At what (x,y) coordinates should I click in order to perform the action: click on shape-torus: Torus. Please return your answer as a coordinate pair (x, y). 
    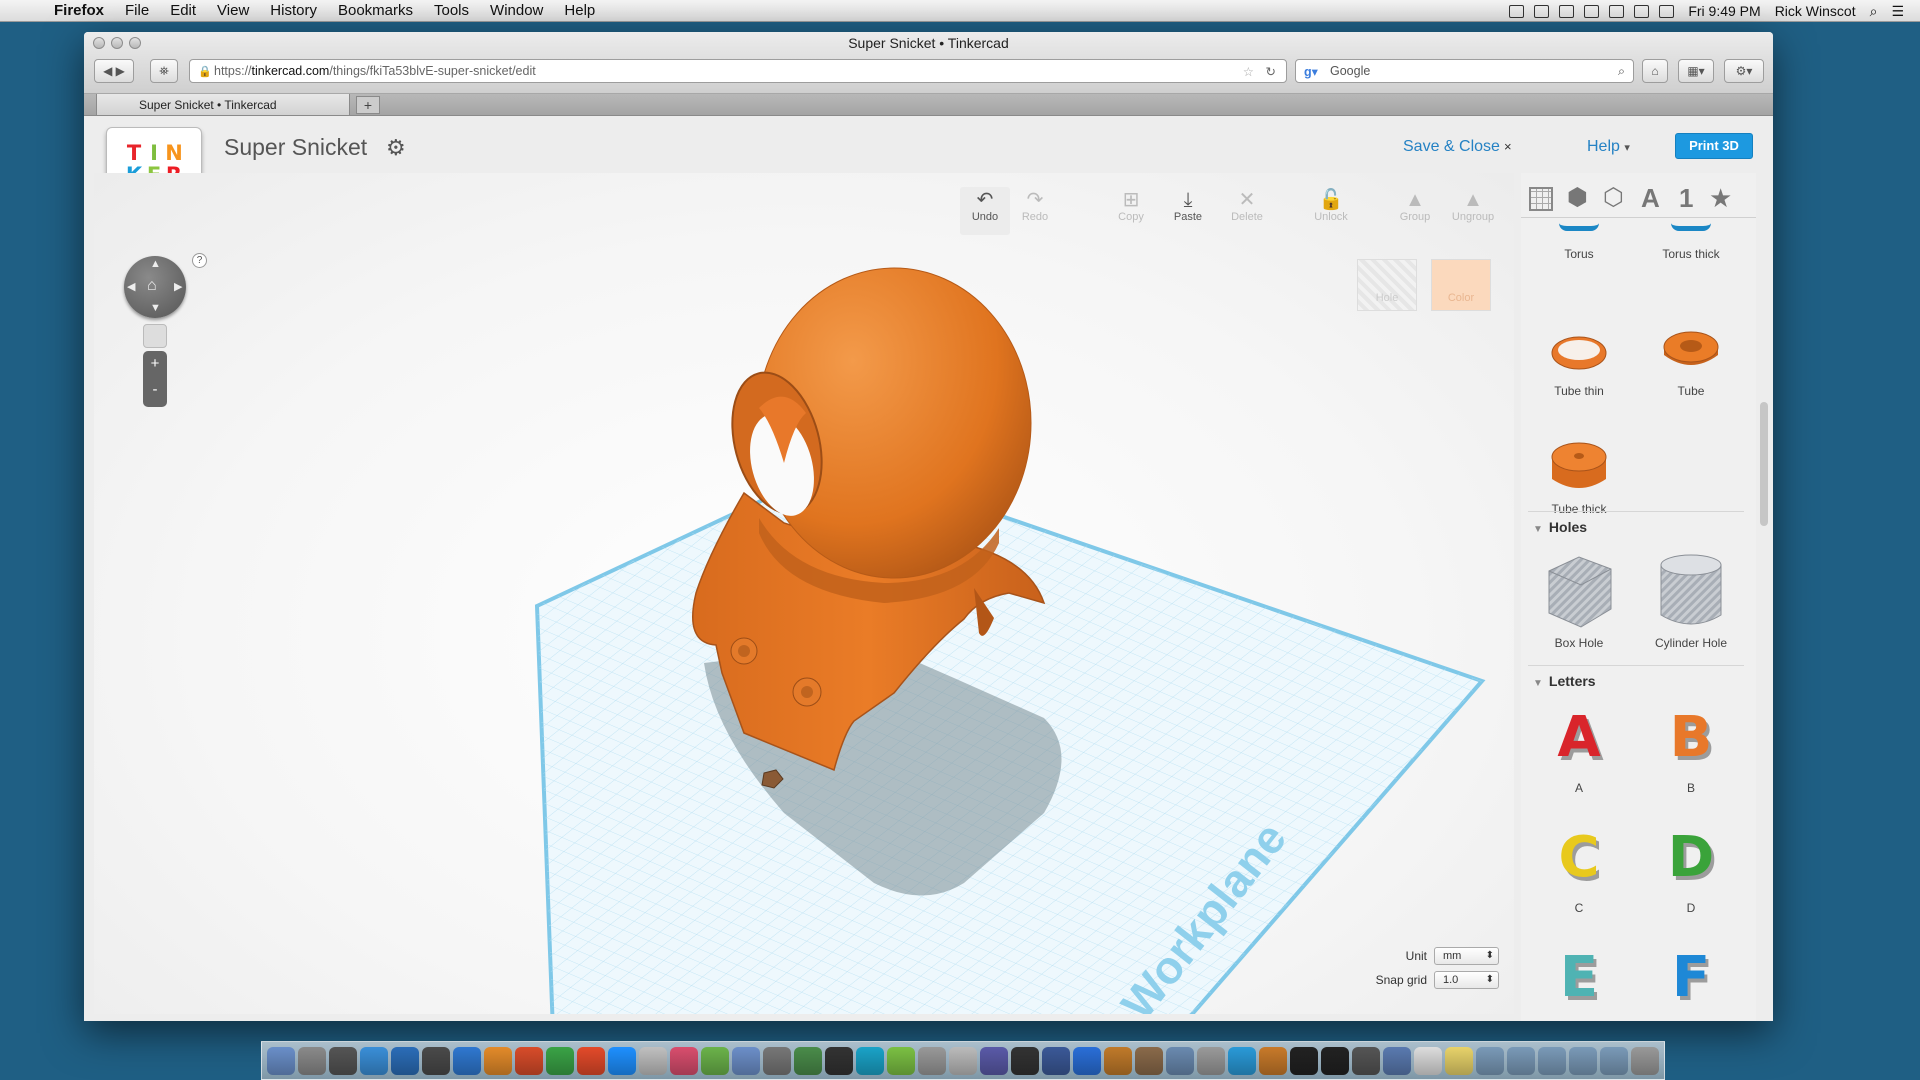
    Looking at the image, I should click on (1579, 242).